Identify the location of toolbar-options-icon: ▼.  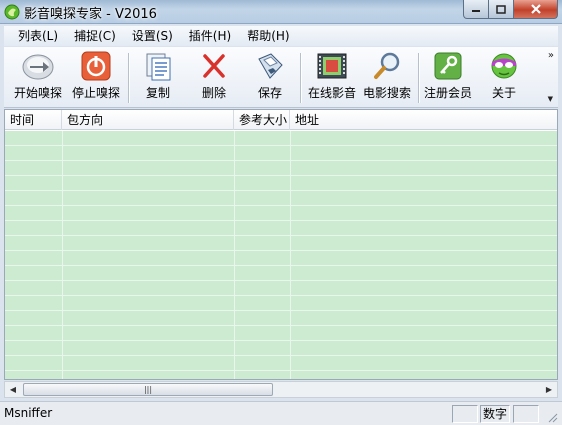
(550, 99).